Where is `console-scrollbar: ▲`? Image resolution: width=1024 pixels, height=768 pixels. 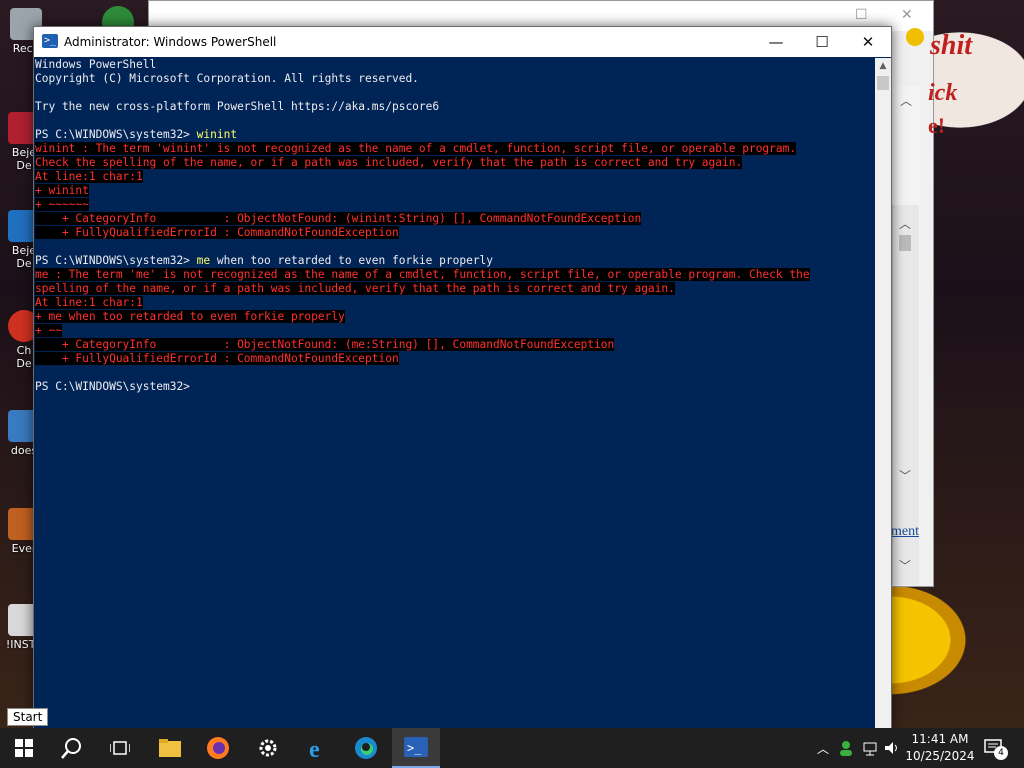 console-scrollbar: ▲ is located at coordinates (883, 393).